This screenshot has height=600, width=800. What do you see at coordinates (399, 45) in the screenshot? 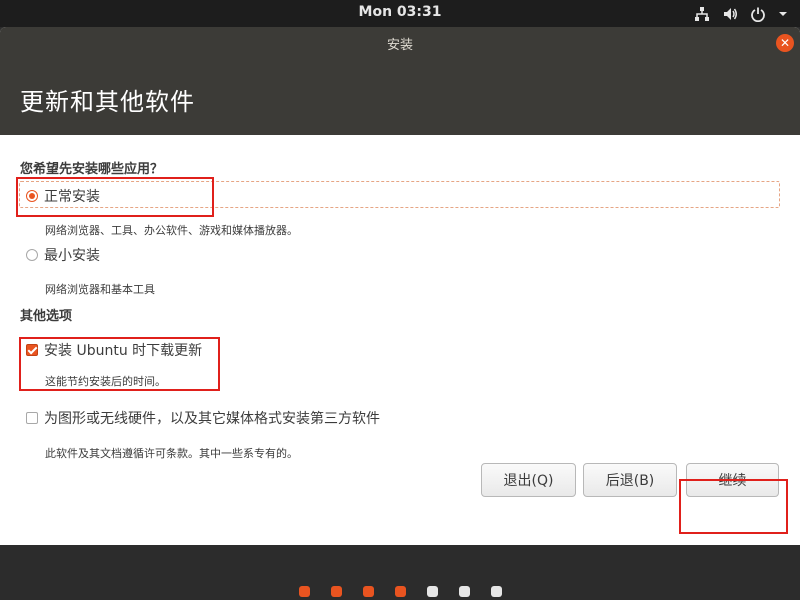
I see `window-title: 安装` at bounding box center [399, 45].